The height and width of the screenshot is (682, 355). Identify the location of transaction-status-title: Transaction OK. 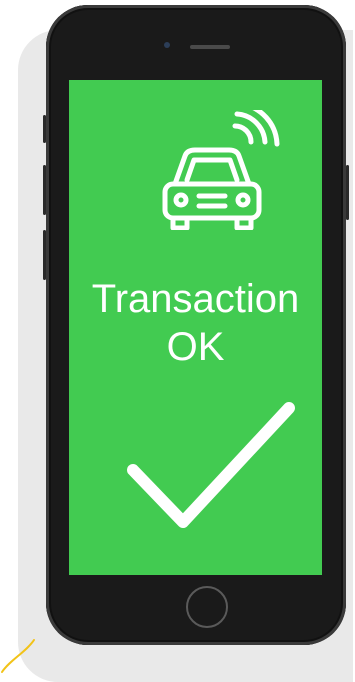
(195, 323).